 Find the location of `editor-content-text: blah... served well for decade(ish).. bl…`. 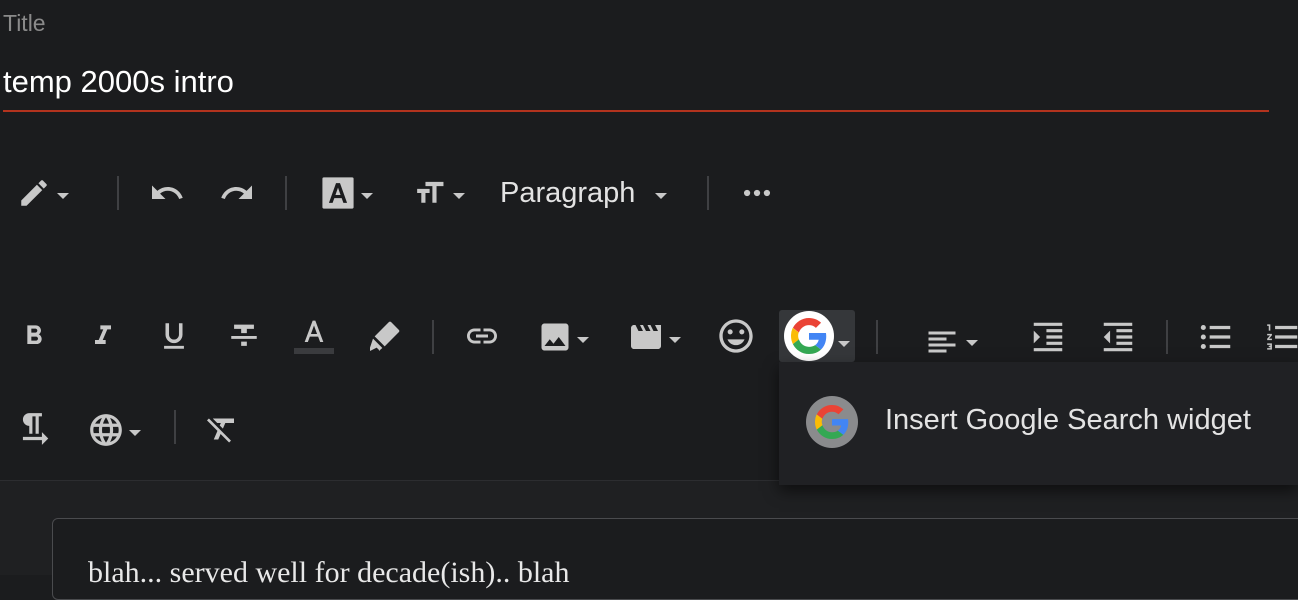

editor-content-text: blah... served well for decade(ish).. bl… is located at coordinates (328, 573).